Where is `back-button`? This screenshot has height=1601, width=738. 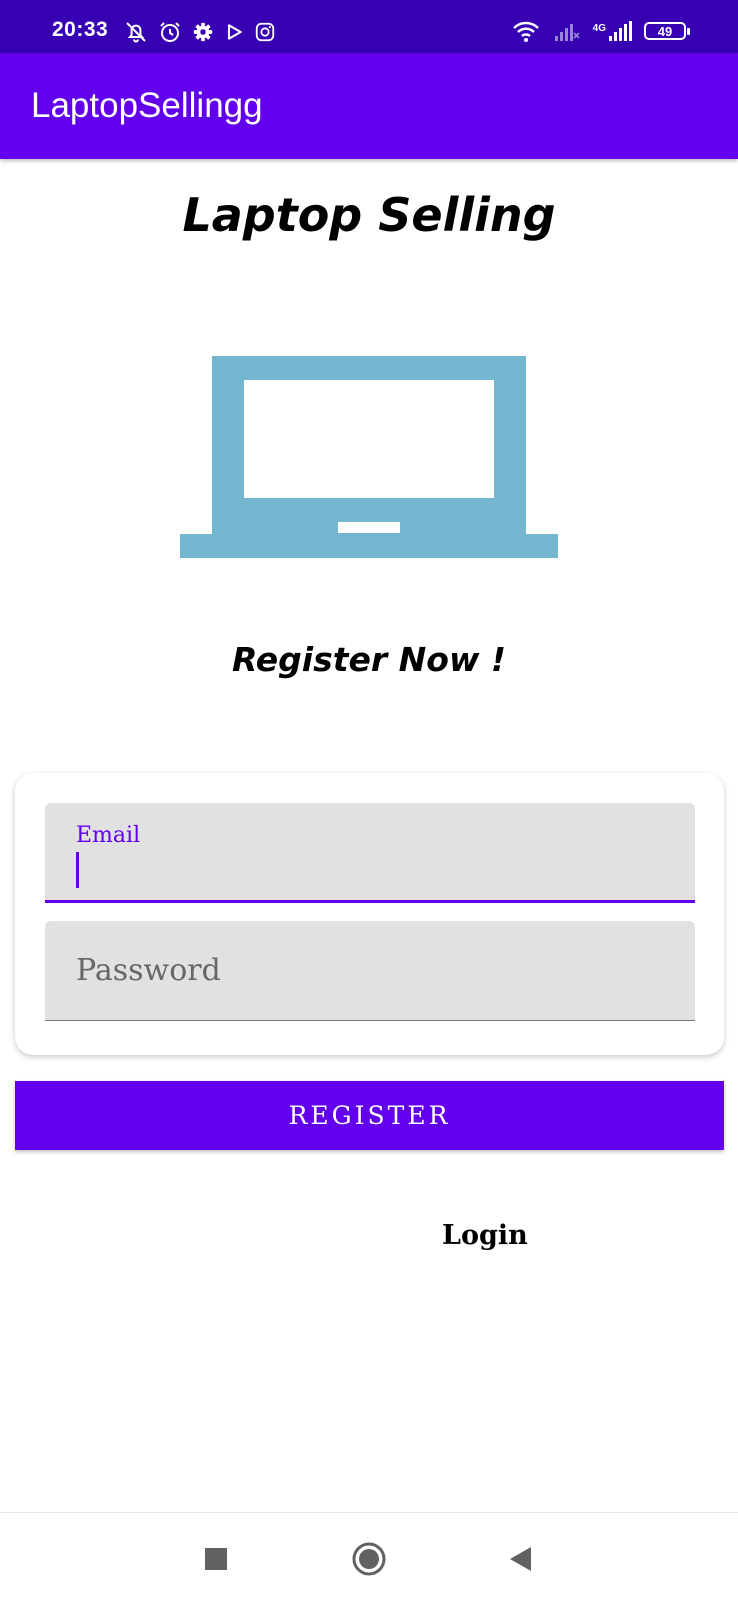
back-button is located at coordinates (520, 1559).